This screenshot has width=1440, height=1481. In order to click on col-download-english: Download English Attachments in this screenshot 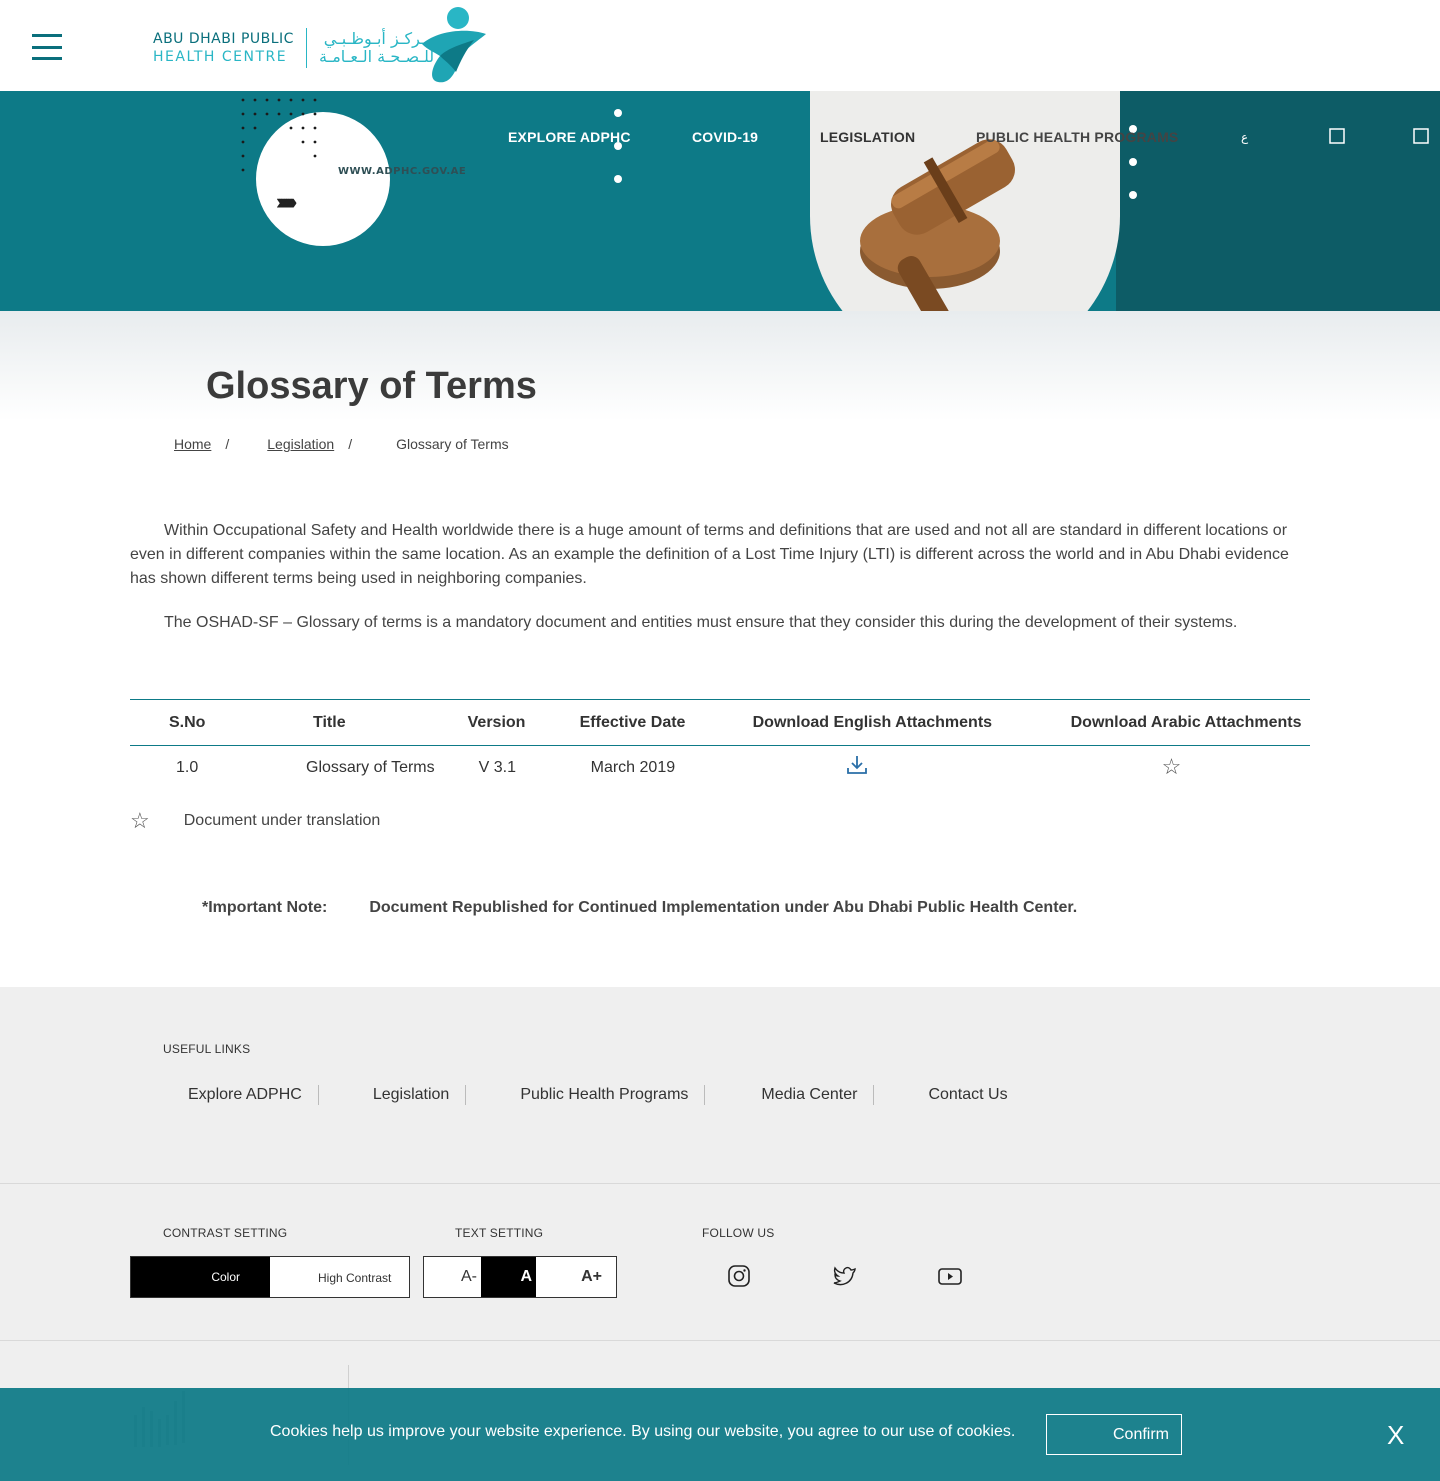, I will do `click(872, 722)`.